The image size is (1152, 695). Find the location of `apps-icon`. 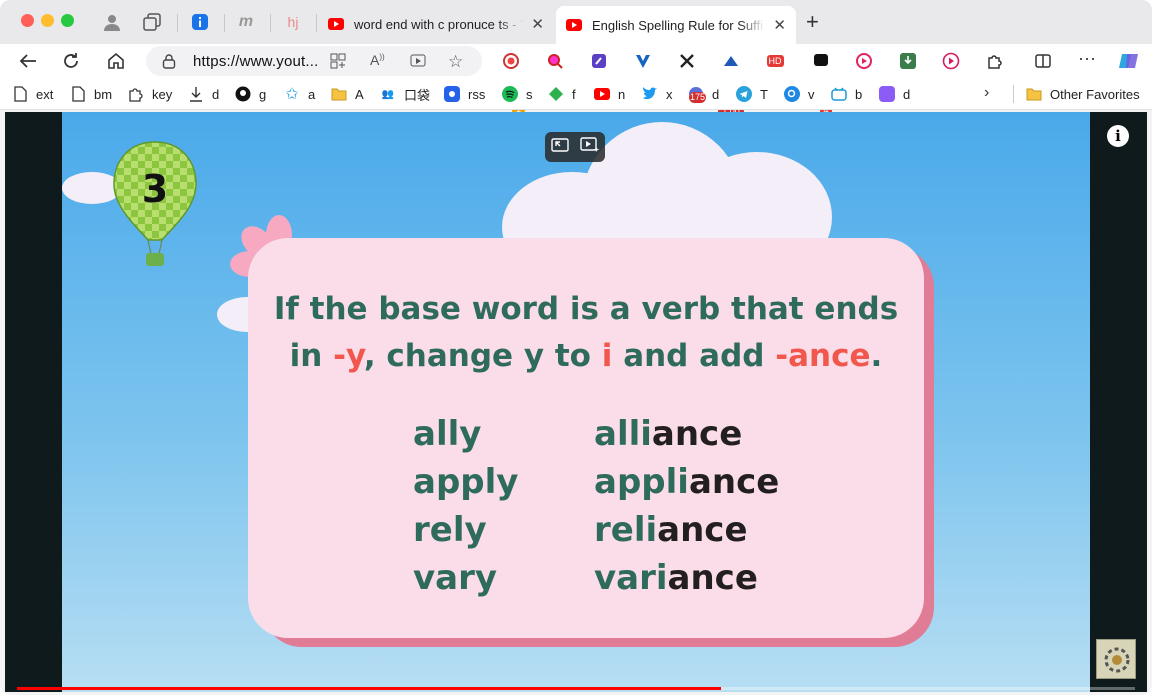

apps-icon is located at coordinates (338, 63).